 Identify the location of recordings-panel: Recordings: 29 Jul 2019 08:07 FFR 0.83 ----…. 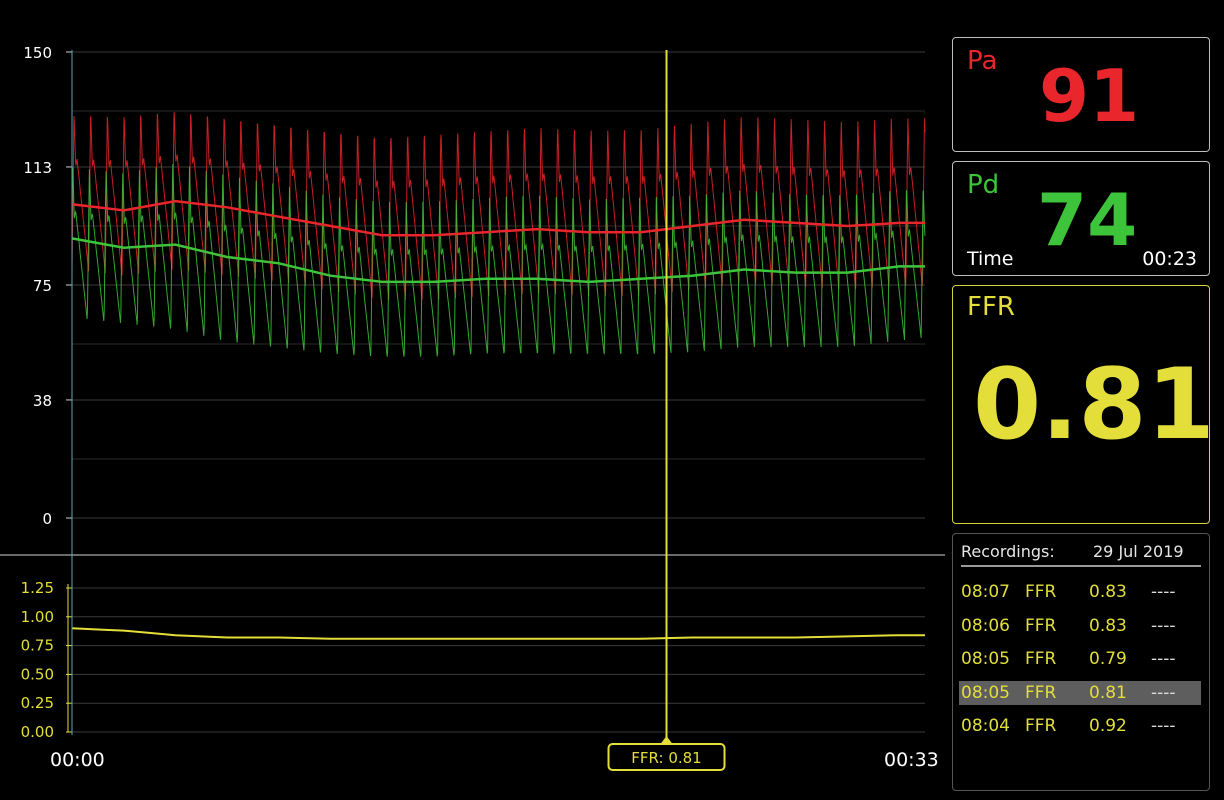
(1081, 662).